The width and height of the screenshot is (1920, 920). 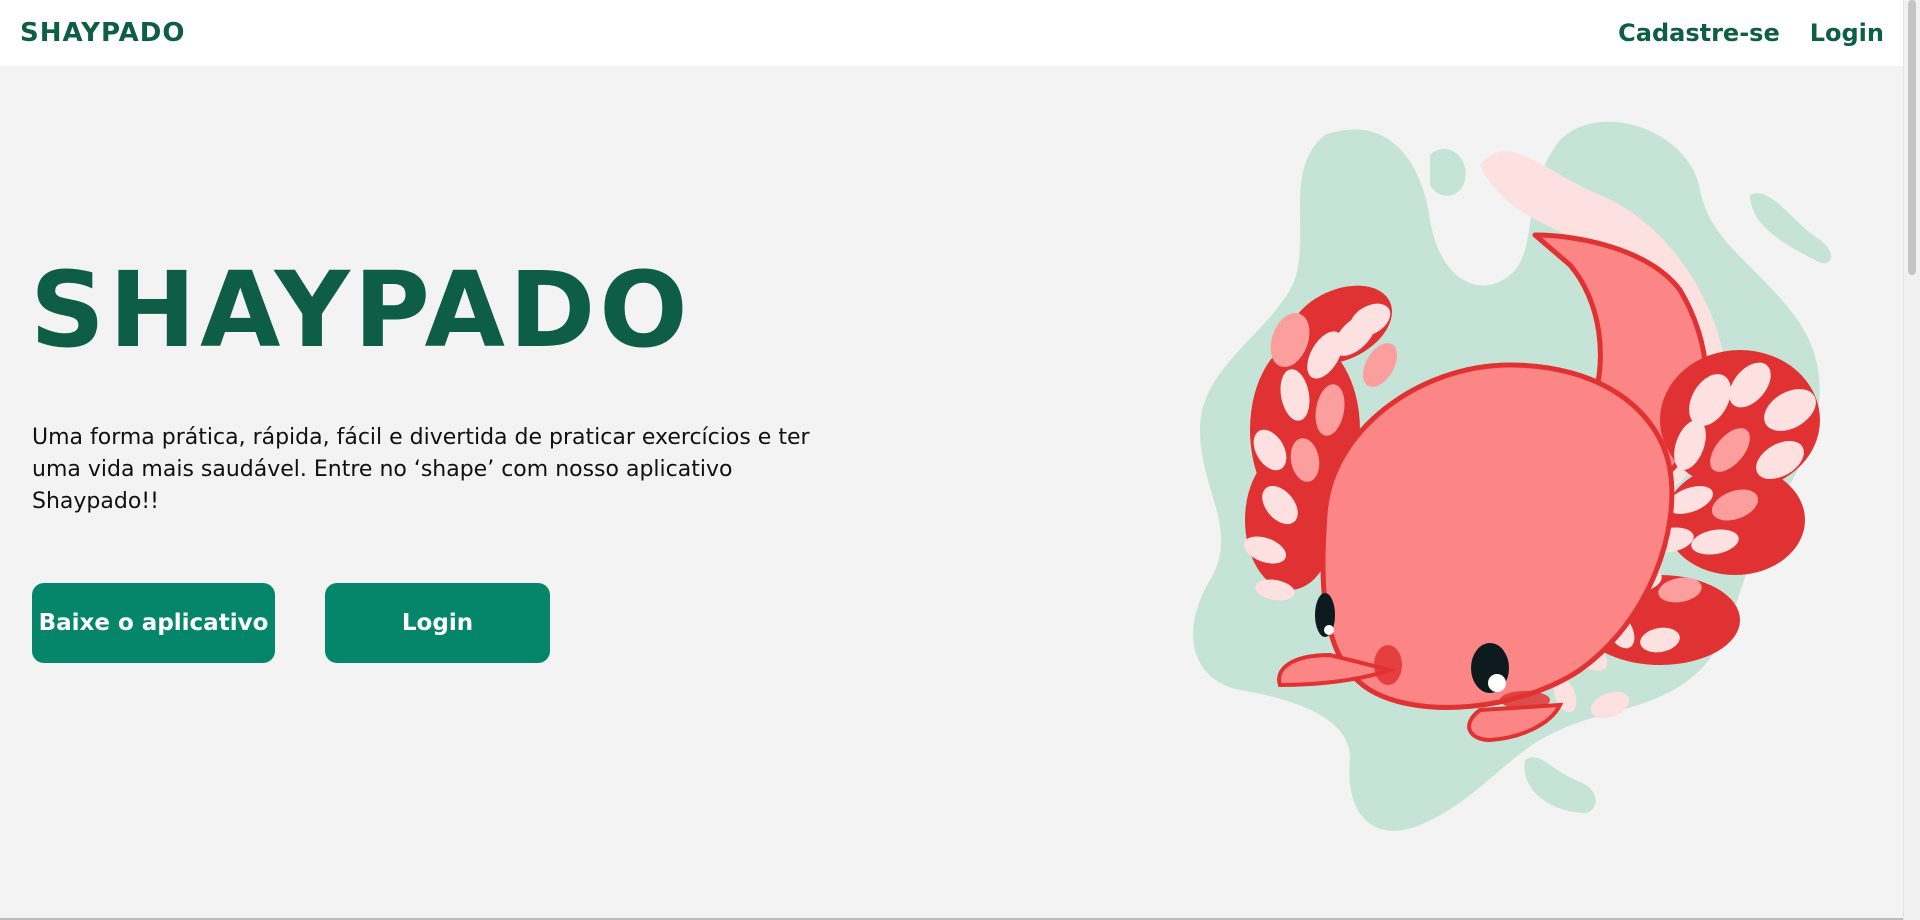 I want to click on axolotl-eye-right, so click(x=1490, y=668).